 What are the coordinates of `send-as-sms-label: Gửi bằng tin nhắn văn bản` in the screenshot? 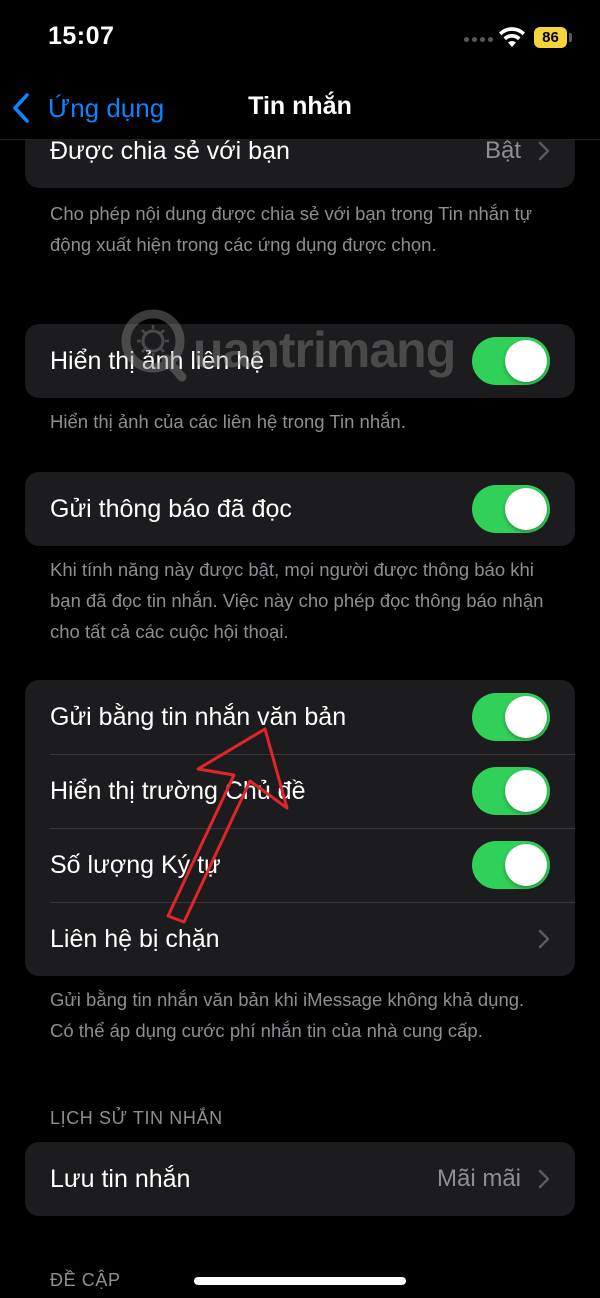 It's located at (198, 716).